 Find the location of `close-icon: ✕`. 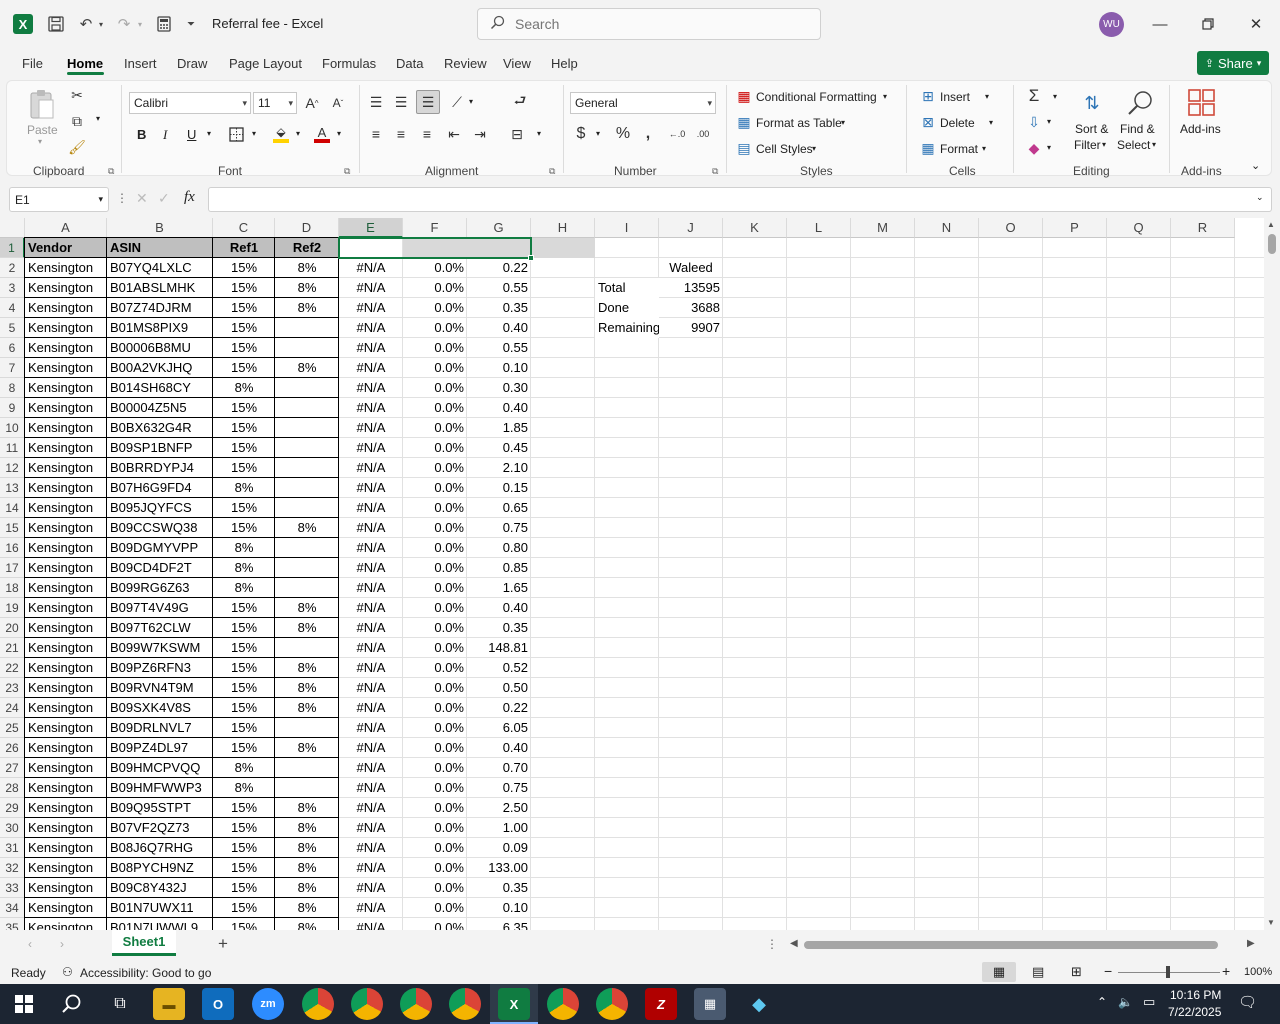

close-icon: ✕ is located at coordinates (1256, 24).